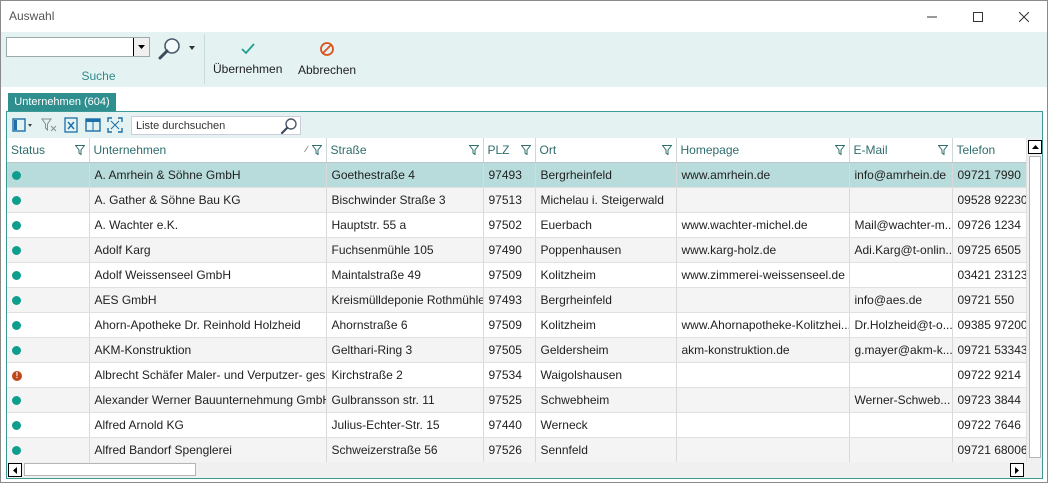  What do you see at coordinates (181, 126) in the screenshot?
I see `list-search-placeholder: Liste durchsuchen` at bounding box center [181, 126].